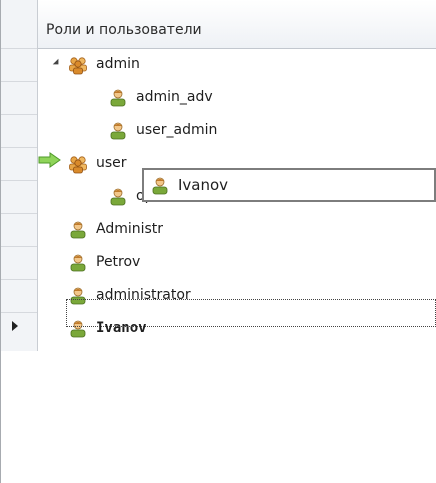 This screenshot has height=483, width=436. Describe the element at coordinates (203, 185) in the screenshot. I see `drag-preview-label: Ivanov` at that location.